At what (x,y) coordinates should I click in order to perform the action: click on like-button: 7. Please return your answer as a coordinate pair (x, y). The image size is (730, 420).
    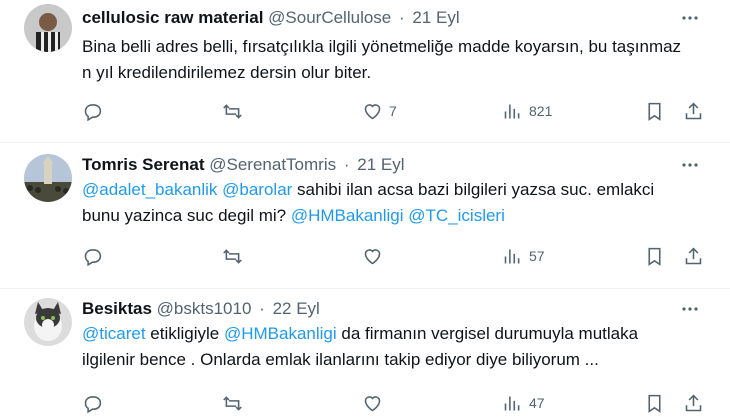
    Looking at the image, I should click on (379, 111).